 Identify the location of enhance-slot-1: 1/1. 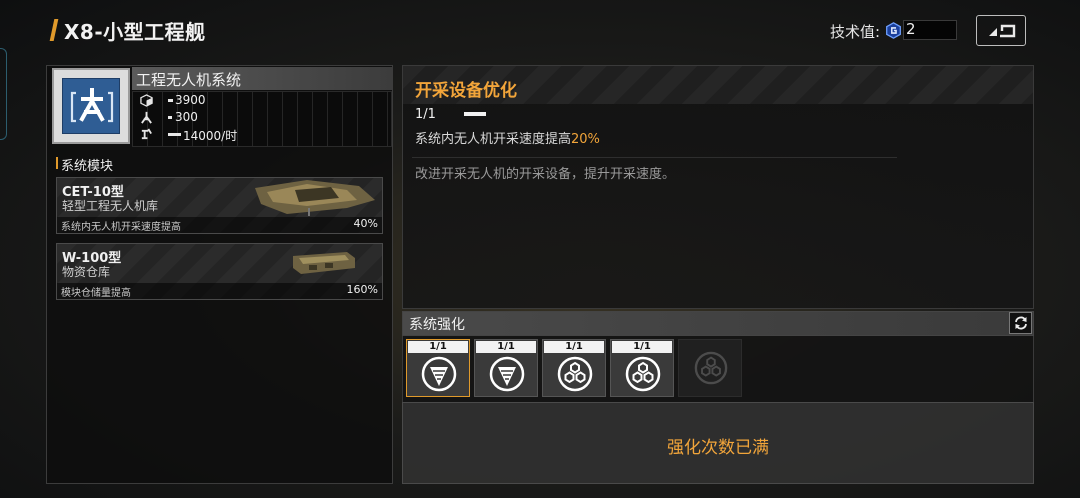
(438, 368).